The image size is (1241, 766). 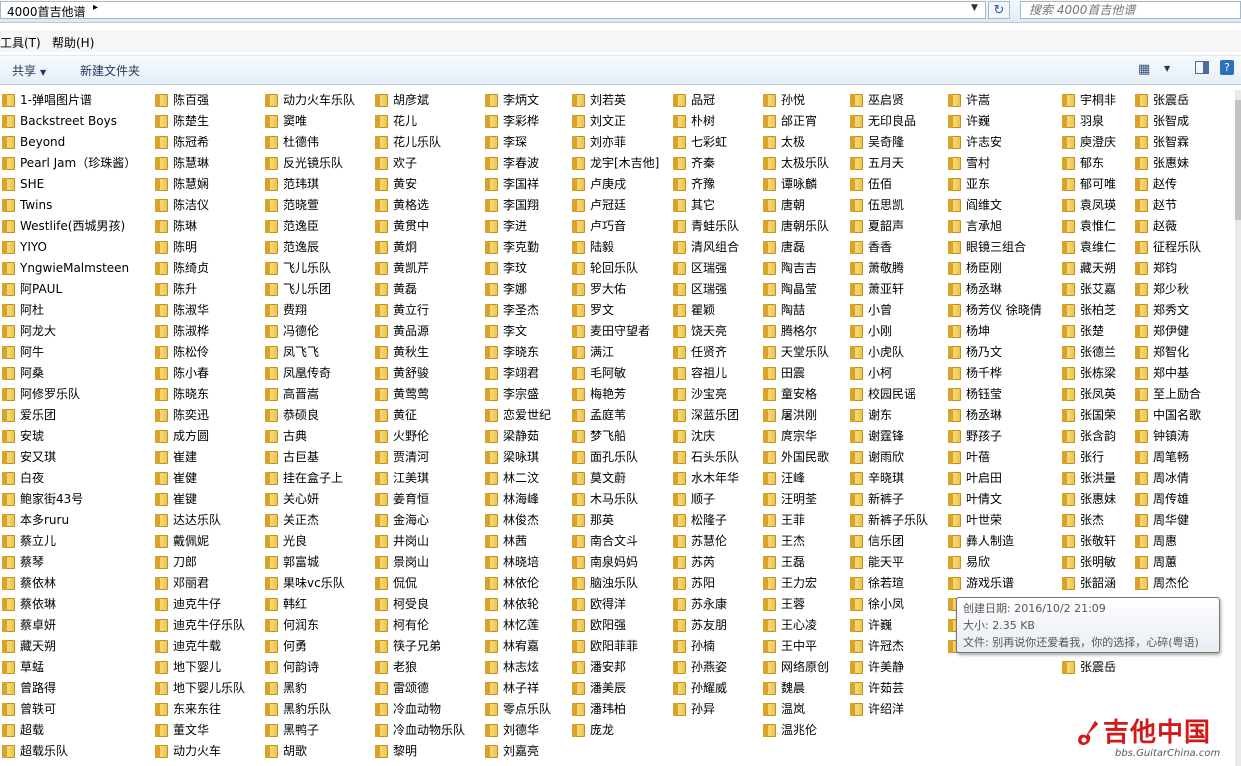 I want to click on folder-name: 潘安邦, so click(x=608, y=667).